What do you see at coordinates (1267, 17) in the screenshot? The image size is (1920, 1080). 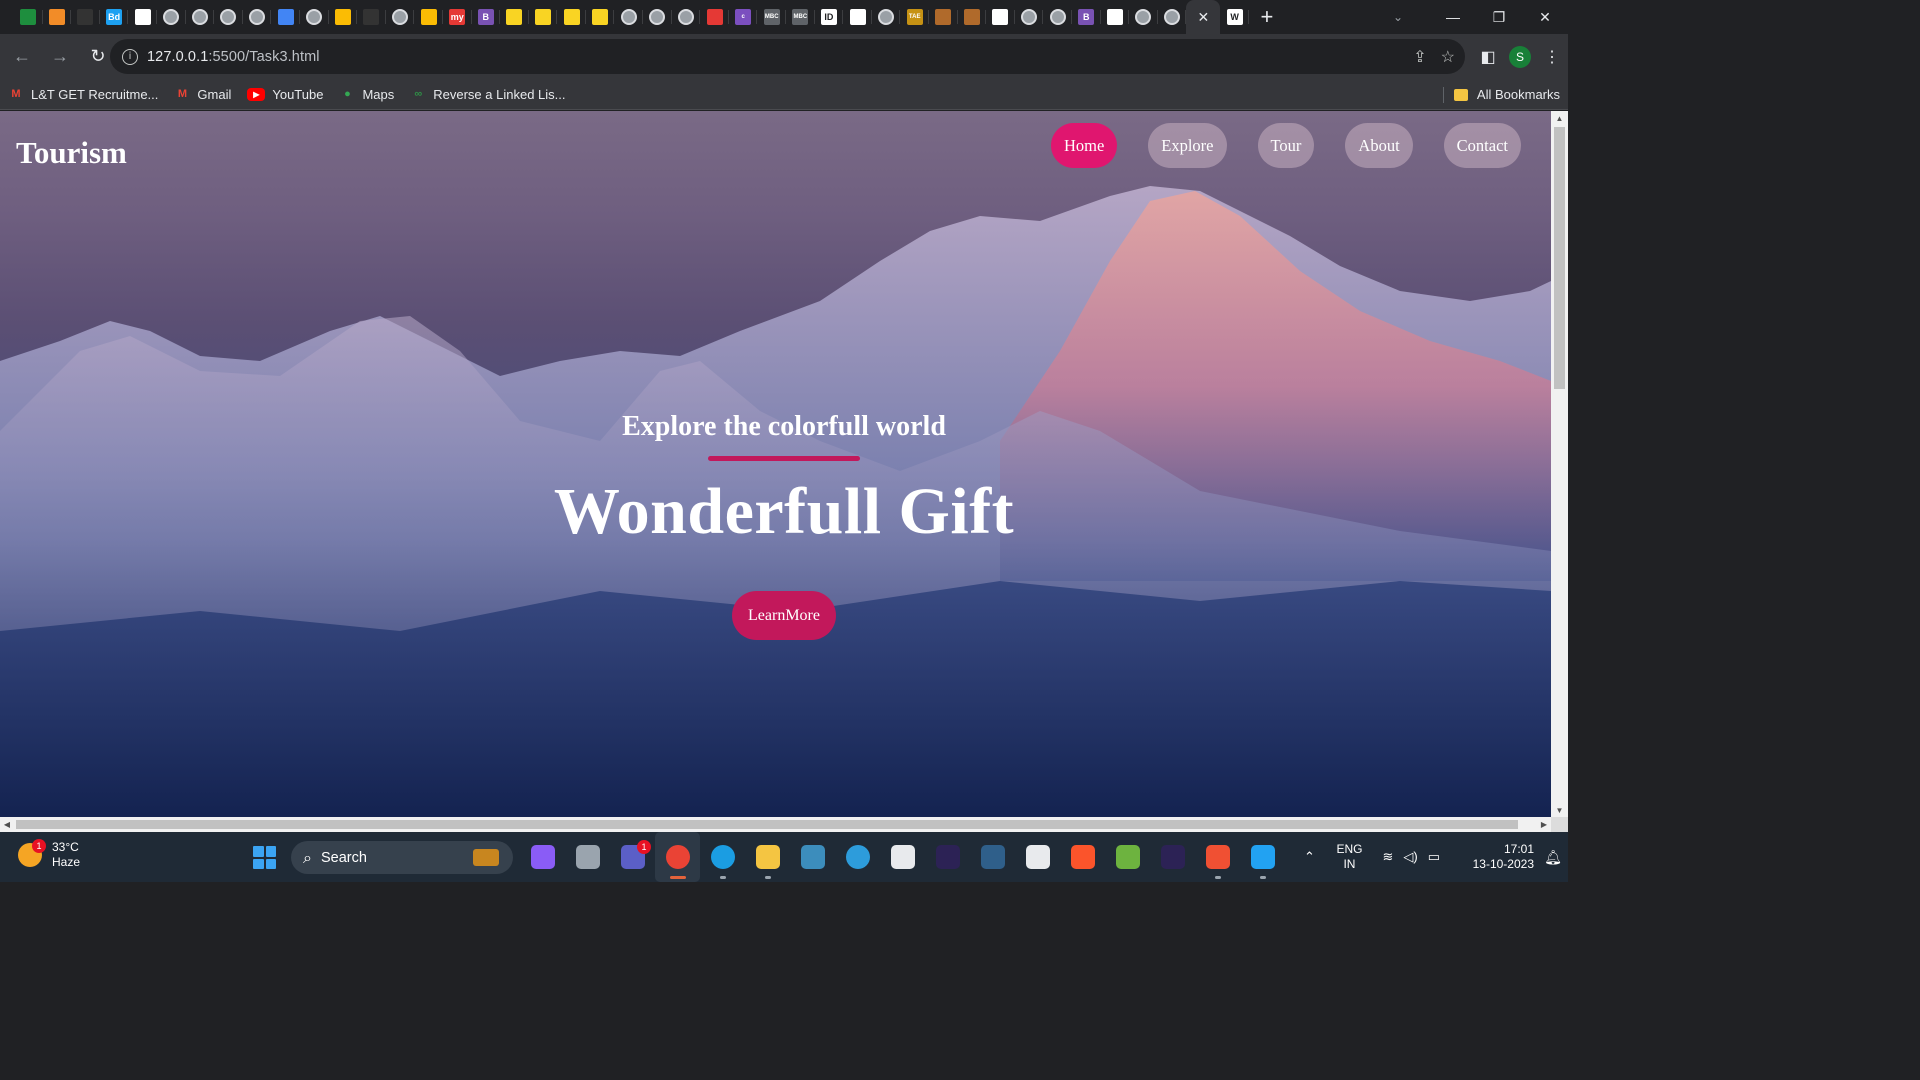 I see `new-tab-button: +` at bounding box center [1267, 17].